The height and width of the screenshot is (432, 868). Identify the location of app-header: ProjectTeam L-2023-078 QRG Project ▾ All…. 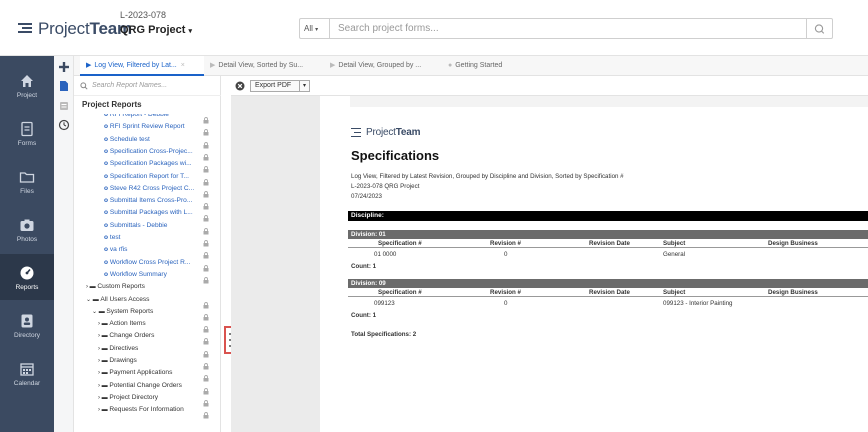
(434, 28).